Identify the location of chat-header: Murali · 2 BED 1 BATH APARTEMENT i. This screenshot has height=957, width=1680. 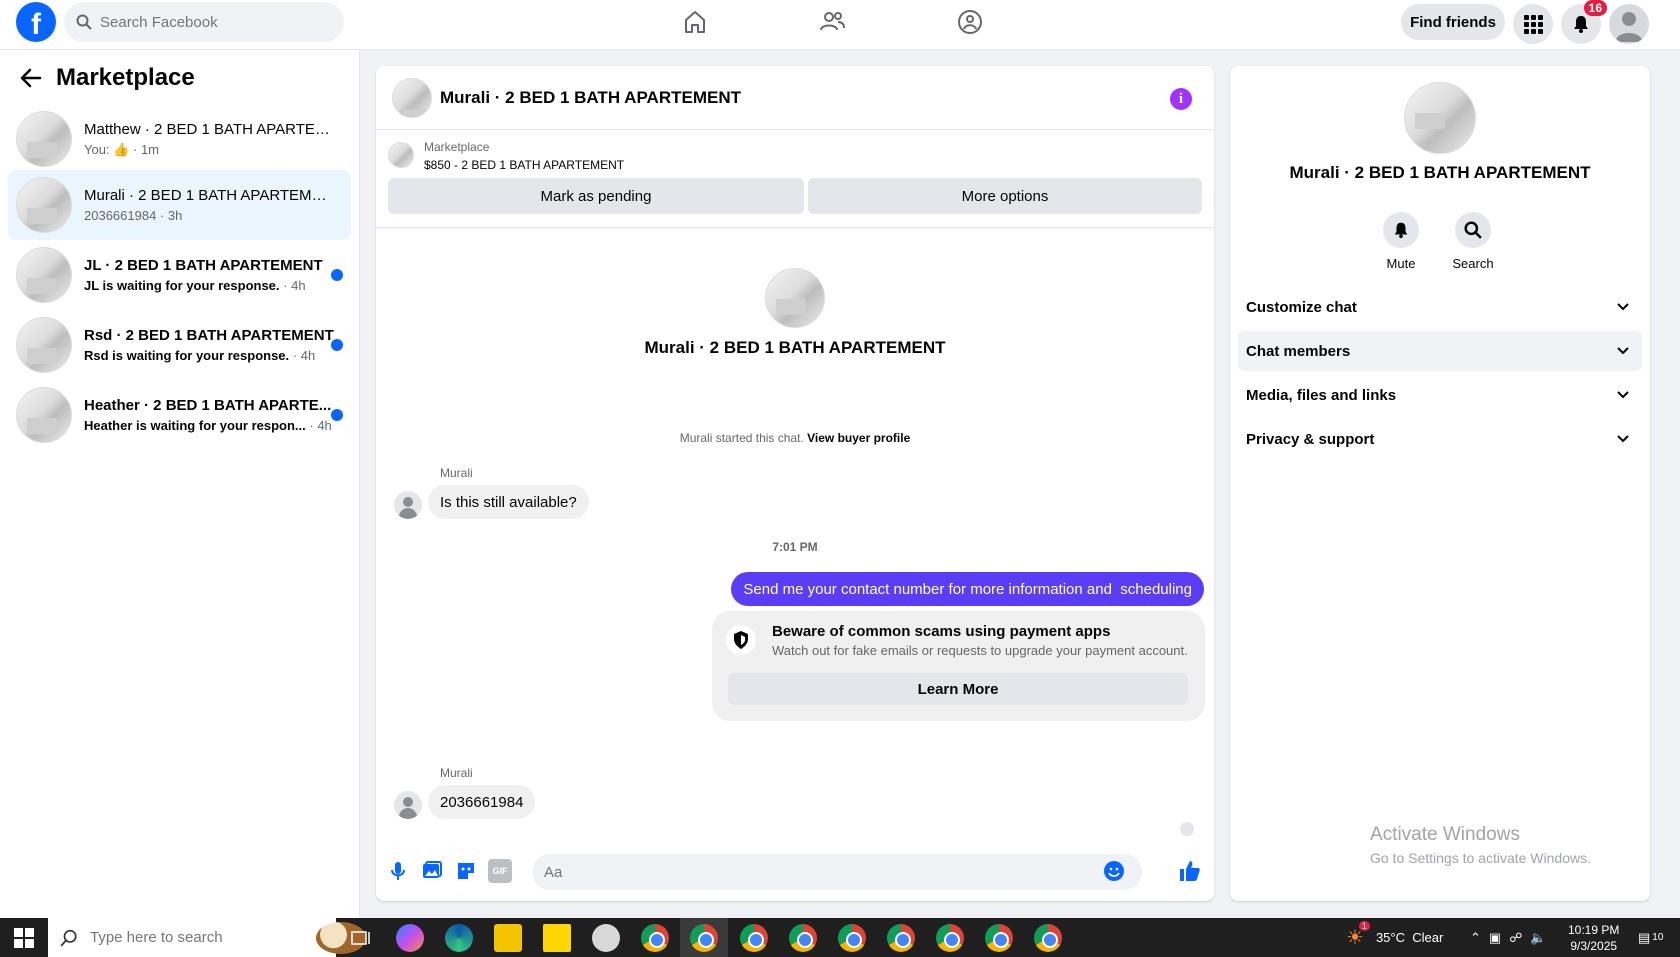
(795, 98).